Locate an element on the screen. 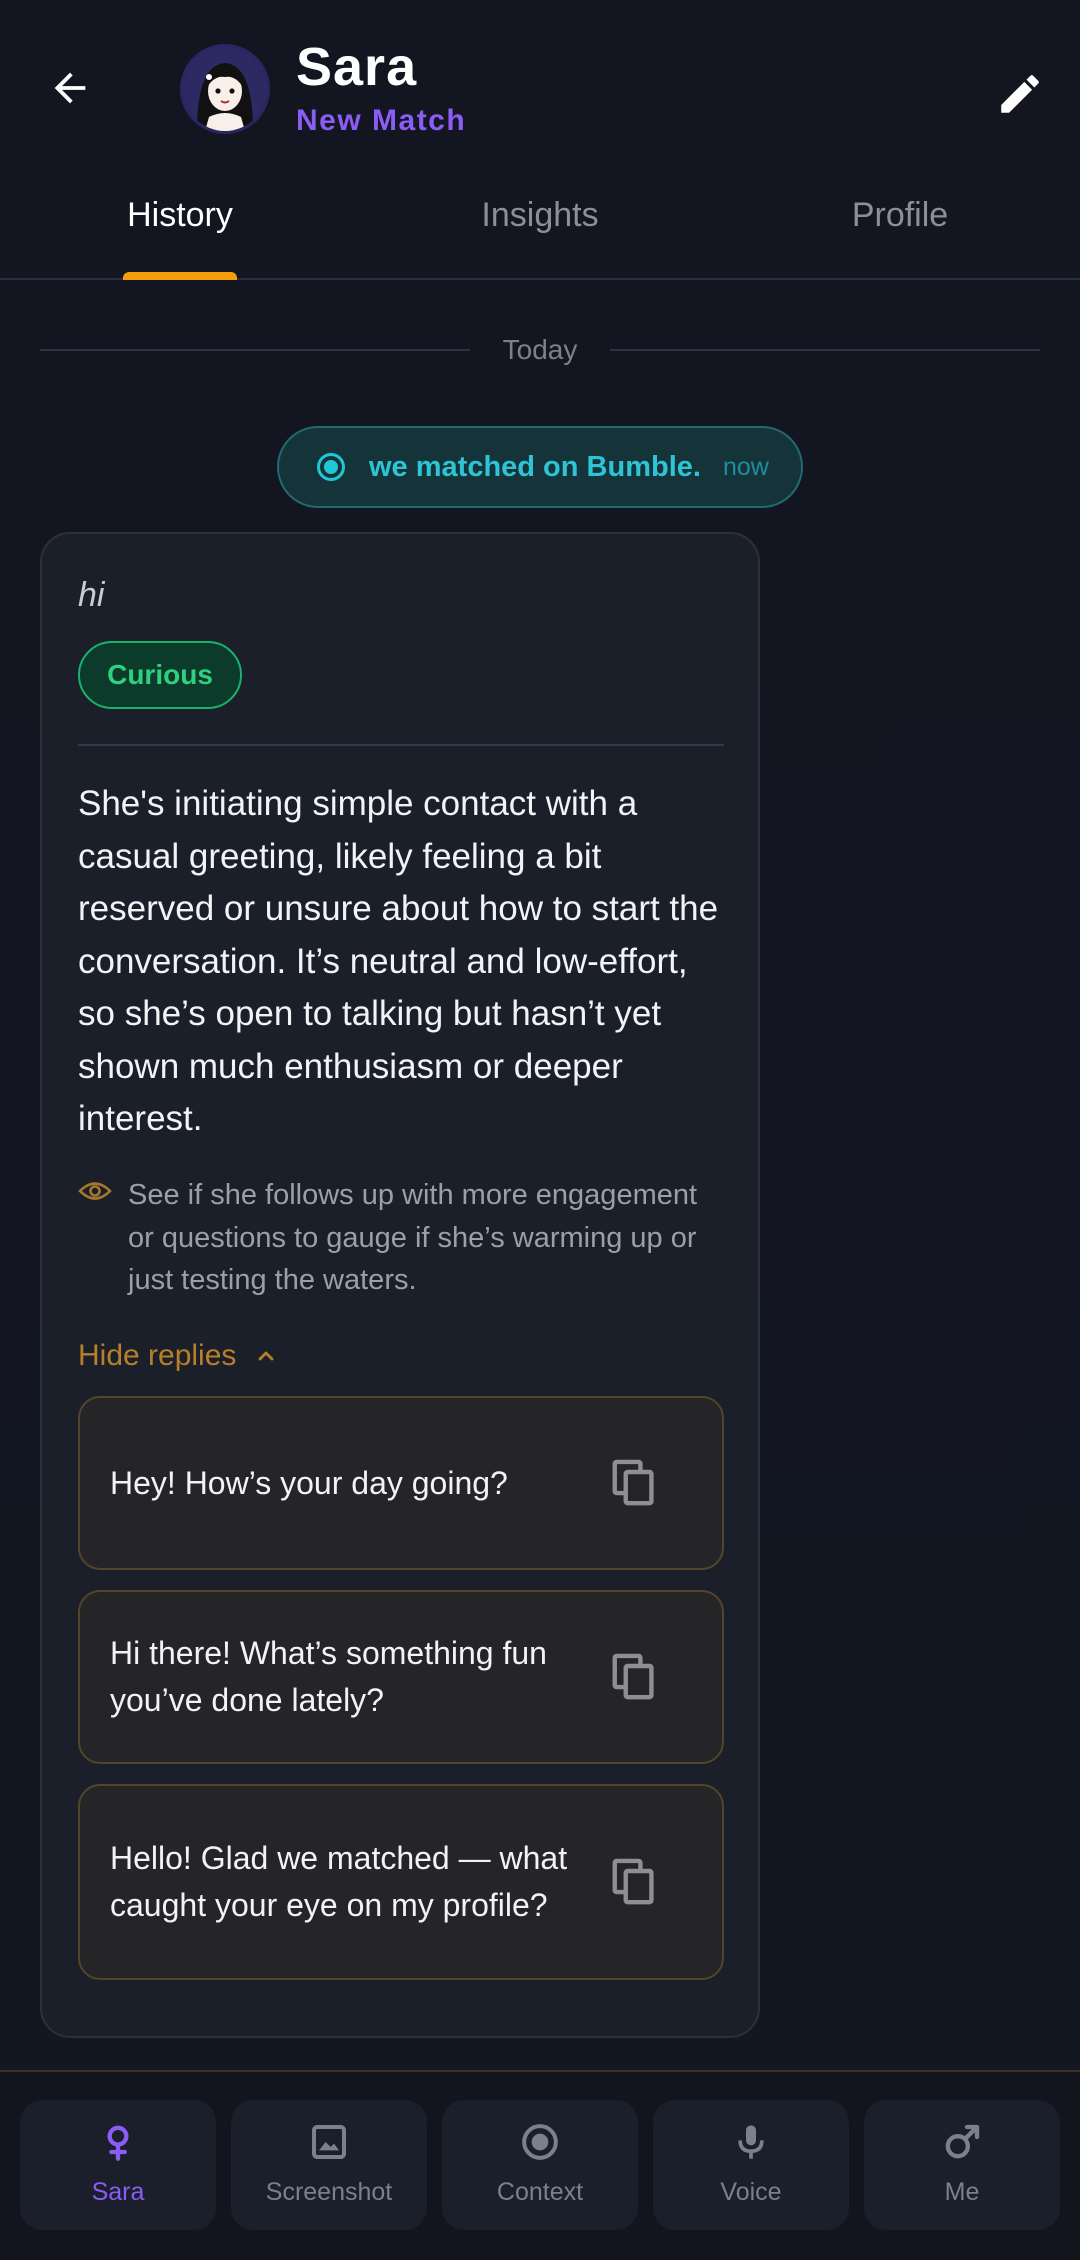 The width and height of the screenshot is (1080, 2260). reply-text: Hey! How’s your day going? is located at coordinates (309, 1482).